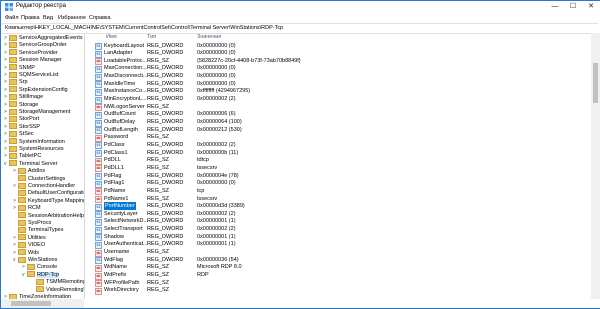 The width and height of the screenshot is (600, 309). I want to click on tree-item-label: SystemResources, so click(41, 149).